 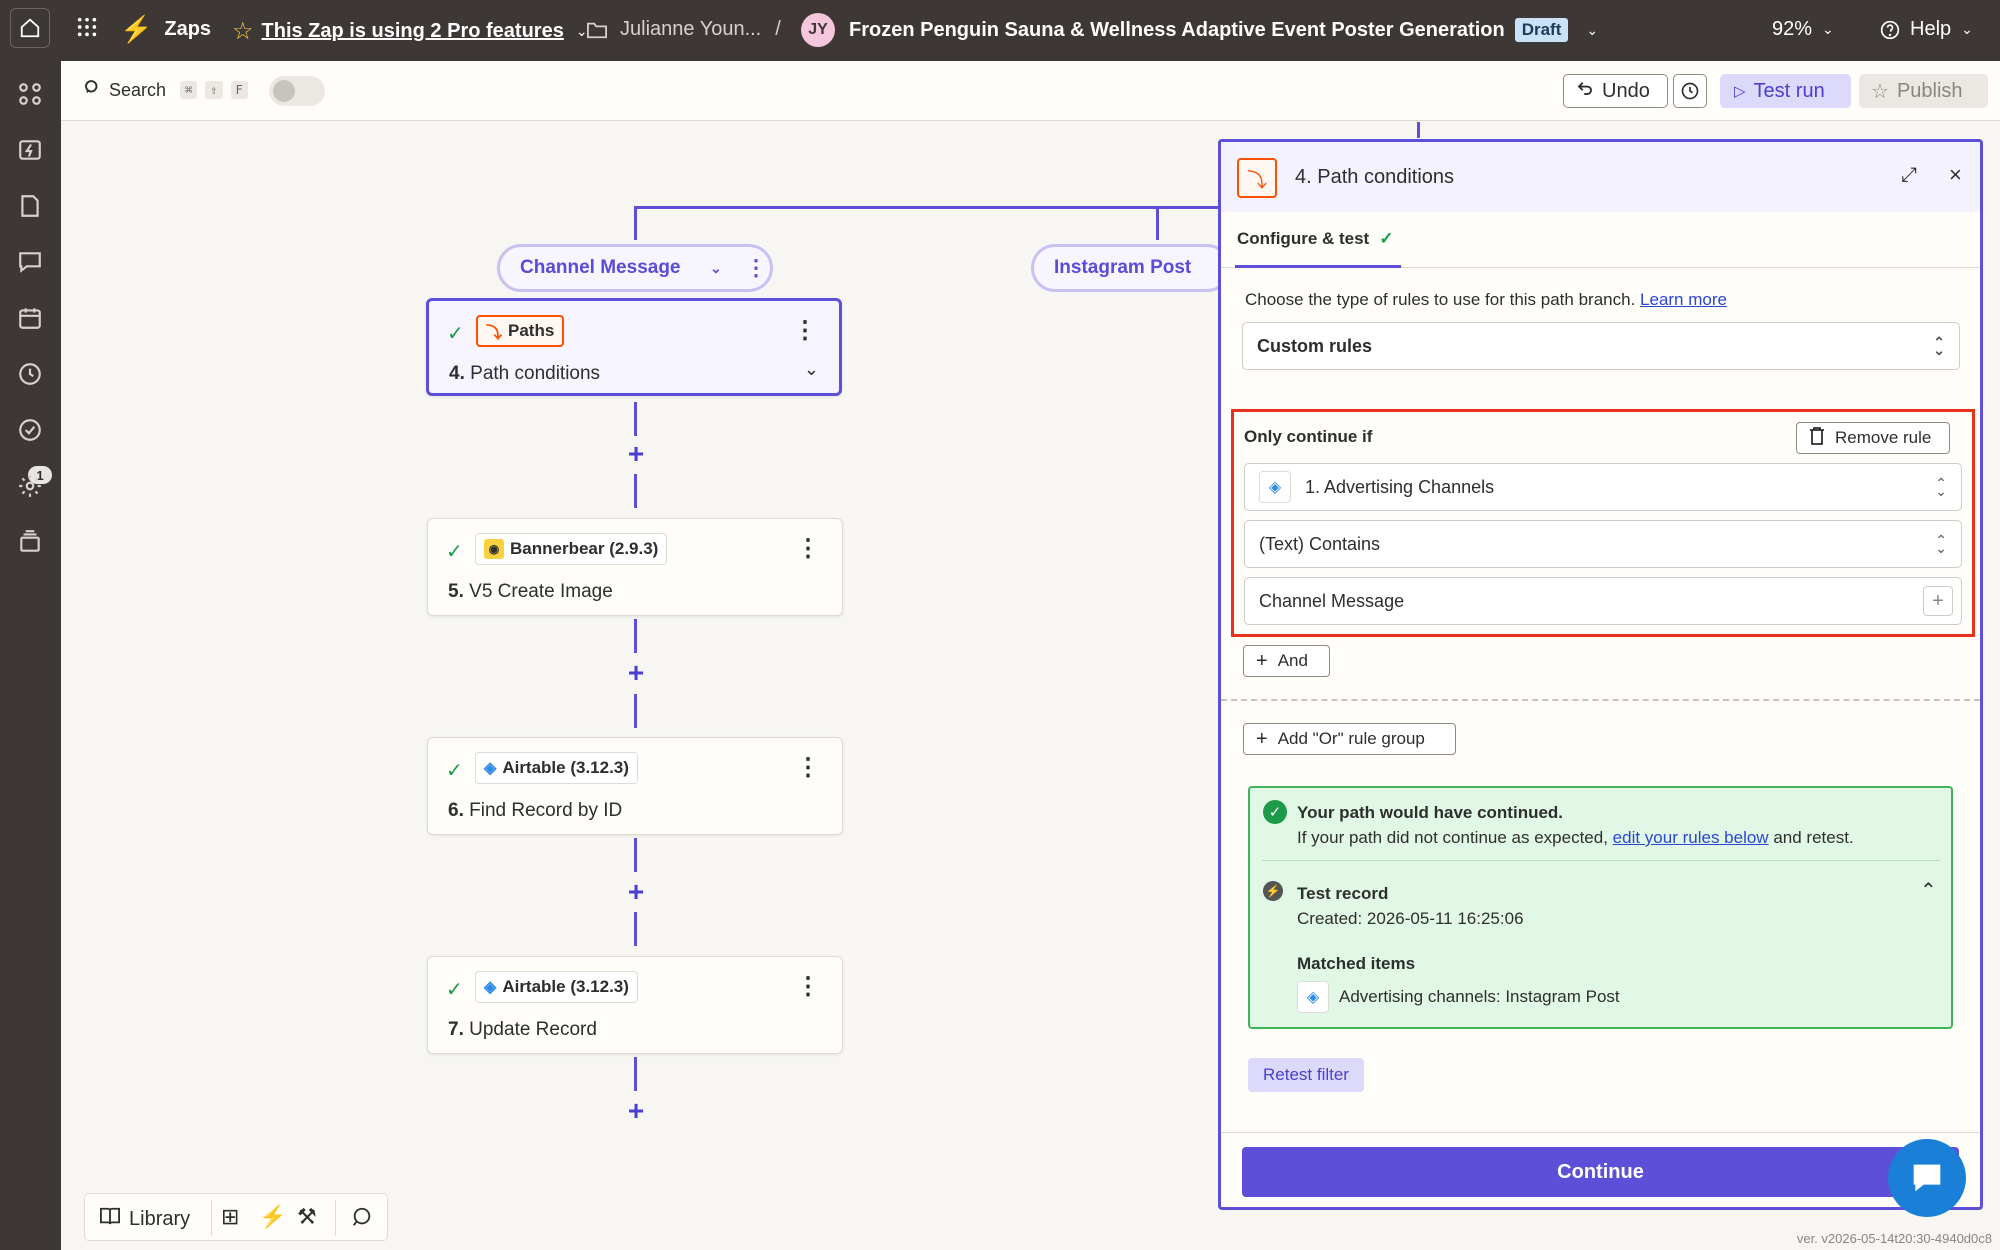 I want to click on edit-rules-link: edit your rules below, so click(x=1691, y=837).